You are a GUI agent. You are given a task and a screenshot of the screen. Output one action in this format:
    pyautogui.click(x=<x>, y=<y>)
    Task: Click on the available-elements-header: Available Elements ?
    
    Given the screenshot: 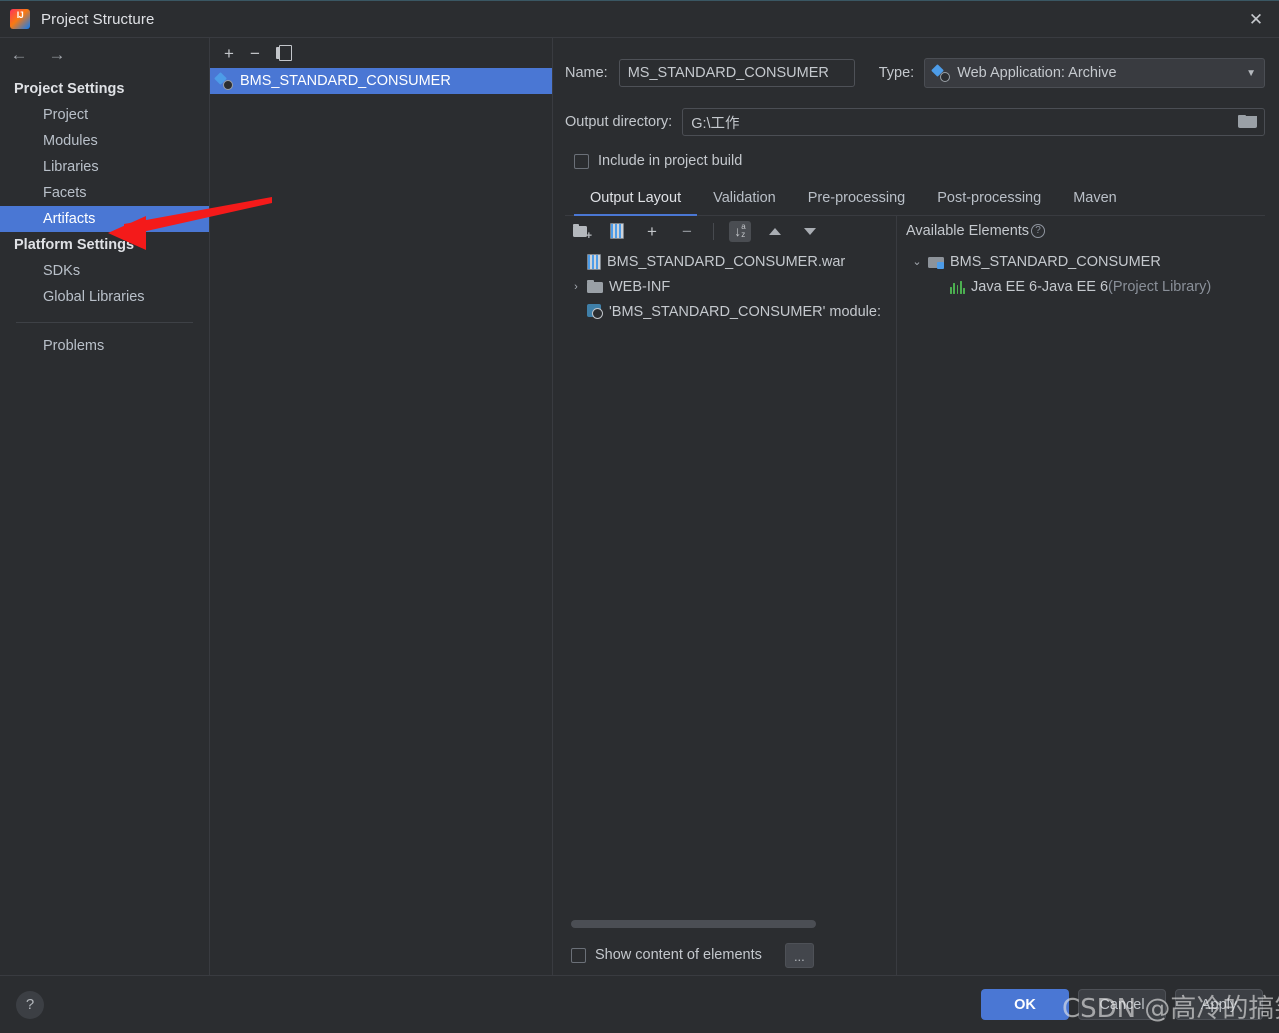 What is the action you would take?
    pyautogui.click(x=1085, y=231)
    